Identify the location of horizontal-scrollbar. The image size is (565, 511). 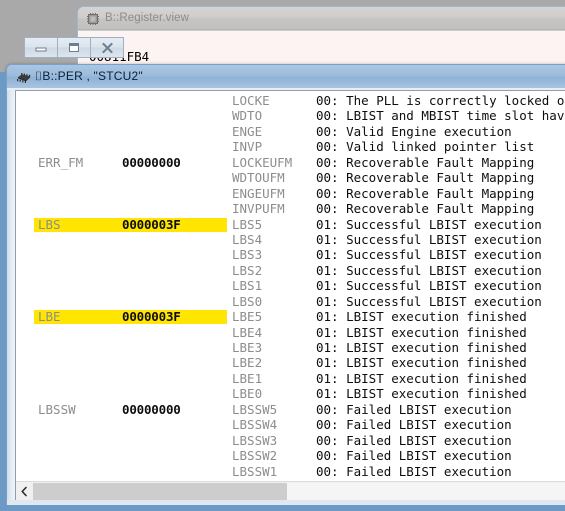
(290, 490).